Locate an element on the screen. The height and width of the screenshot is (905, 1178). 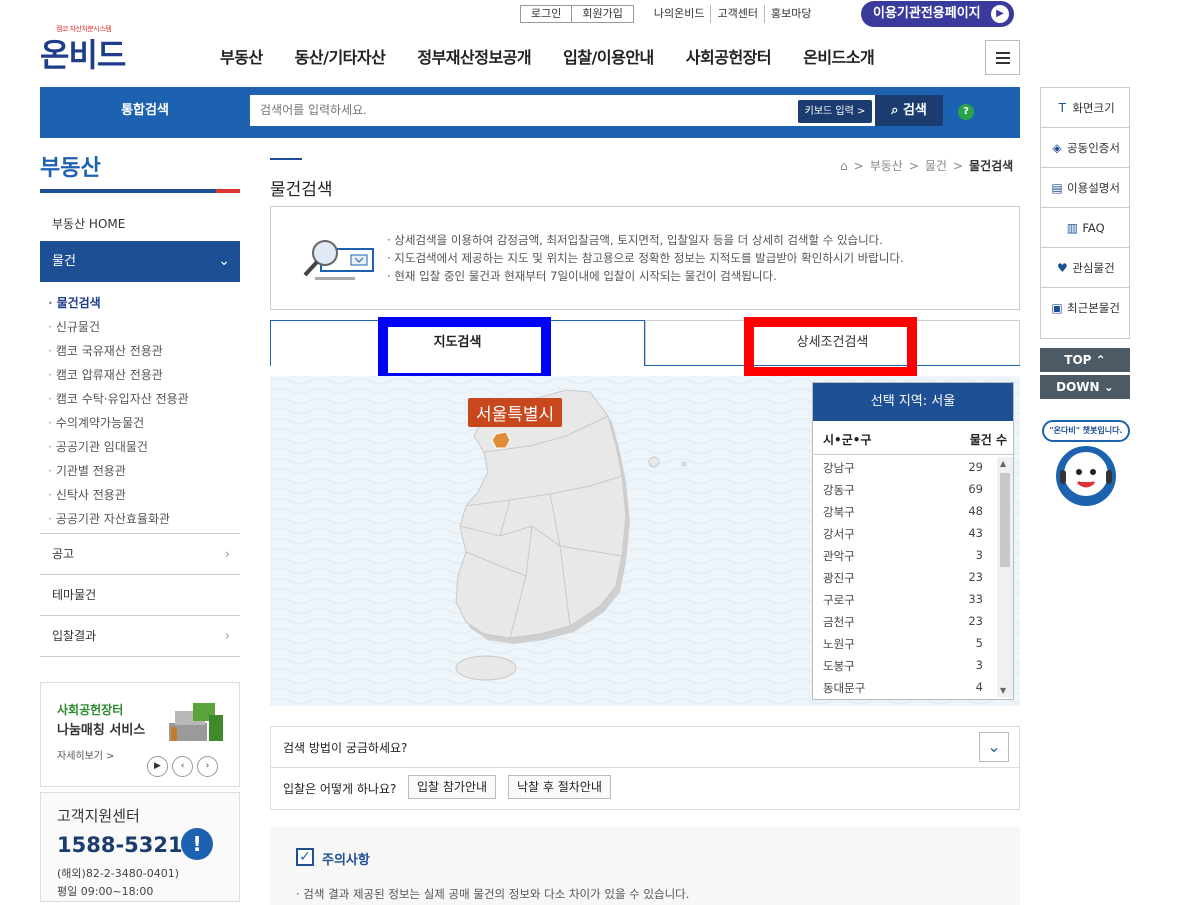
sidebar-item-home: 부동산 HOME is located at coordinates (88, 223).